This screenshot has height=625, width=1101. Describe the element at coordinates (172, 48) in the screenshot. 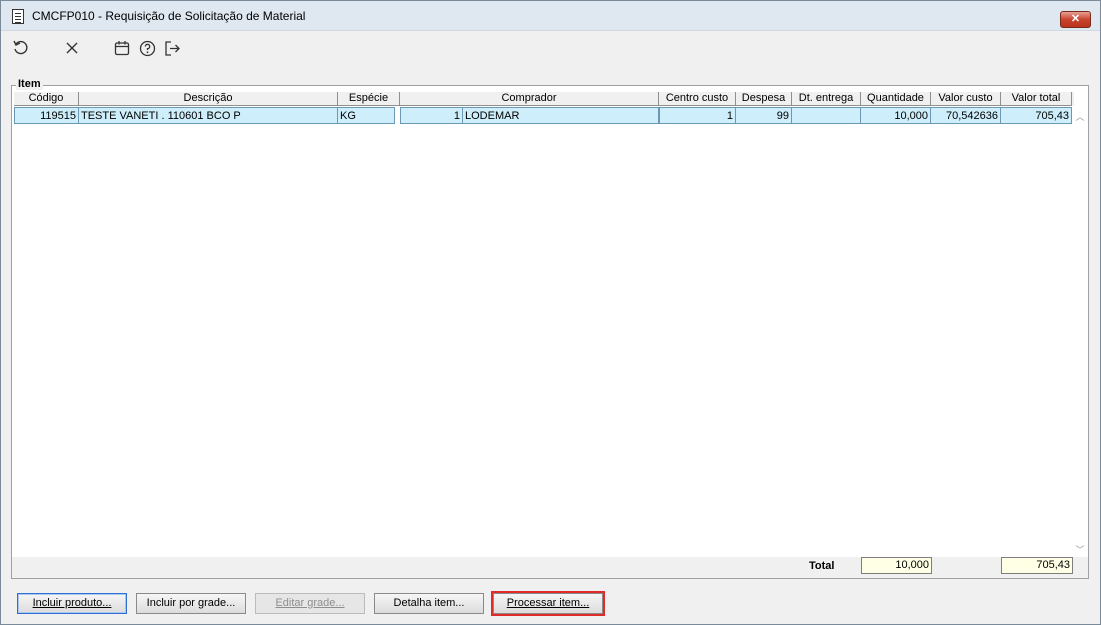

I see `exit-icon` at that location.